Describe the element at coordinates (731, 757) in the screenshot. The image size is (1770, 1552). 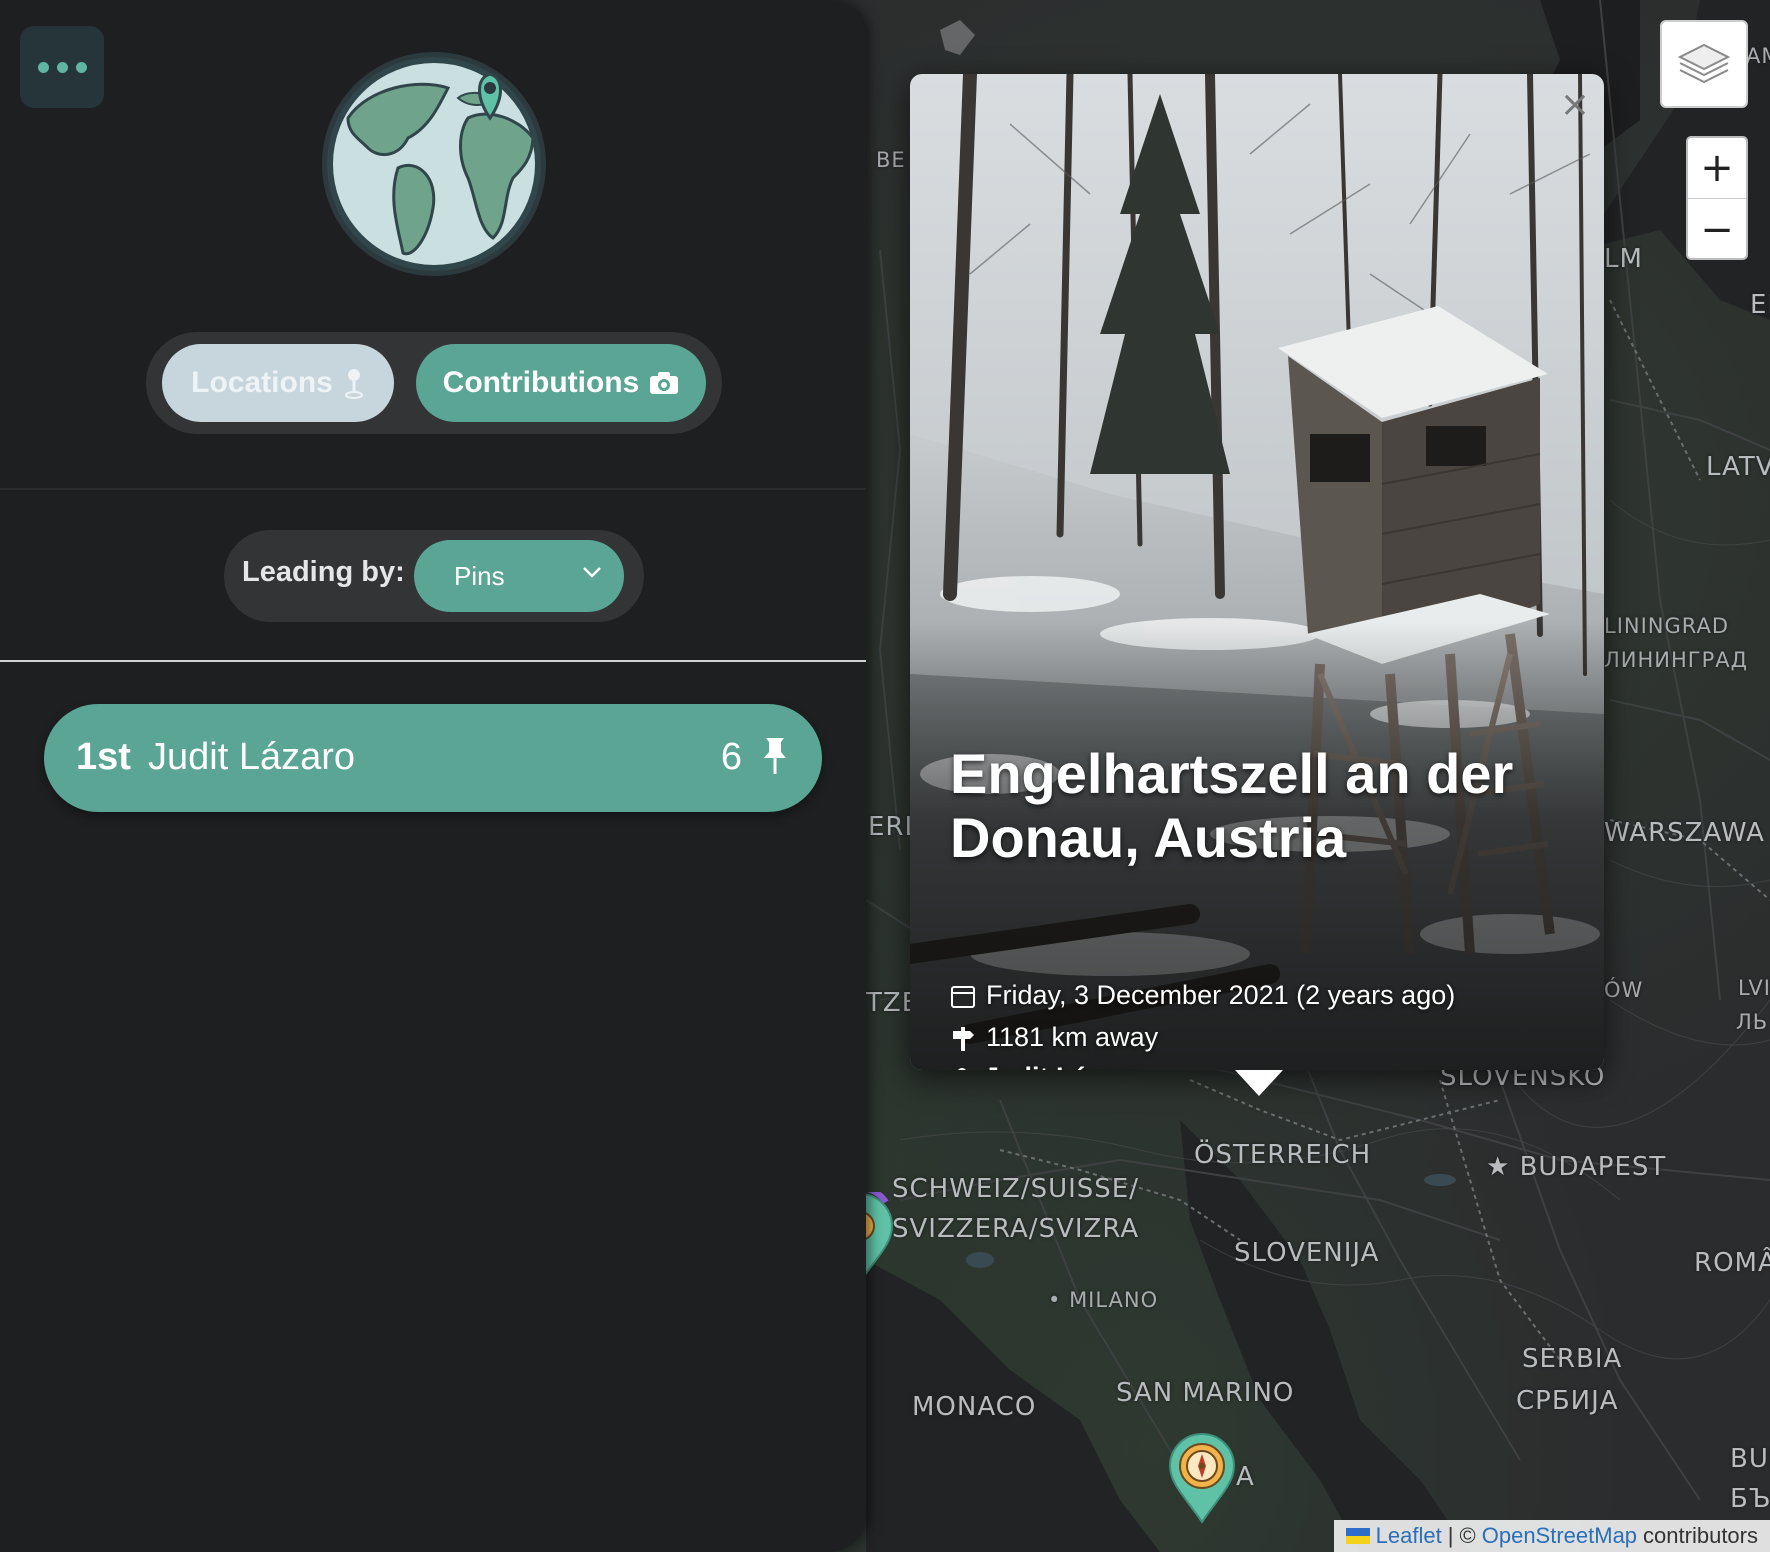
I see `leaderboard-count: 6` at that location.